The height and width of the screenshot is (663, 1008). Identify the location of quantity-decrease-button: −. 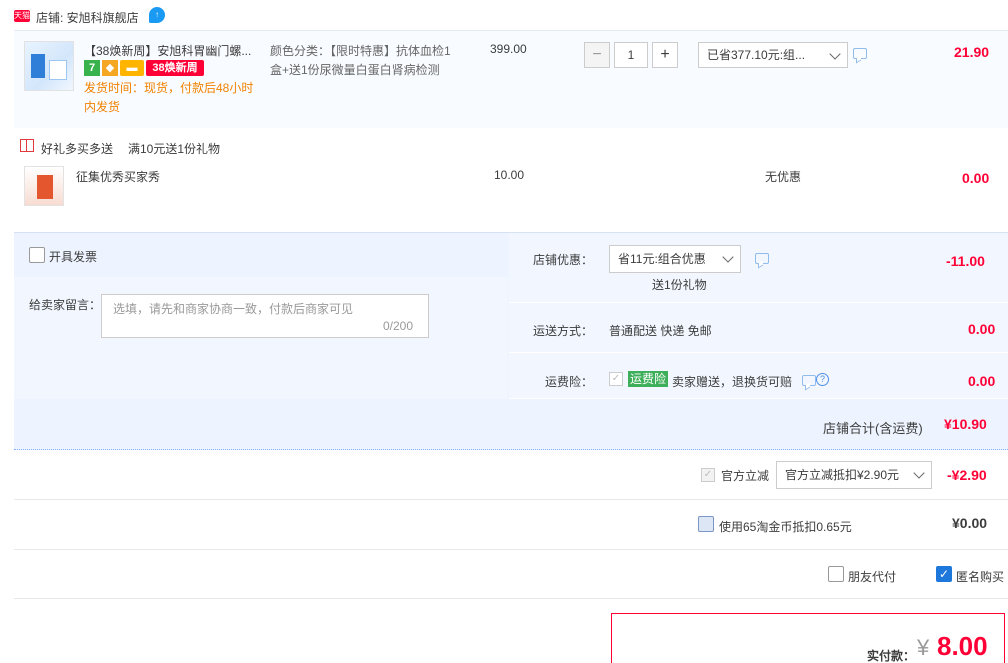
(597, 55).